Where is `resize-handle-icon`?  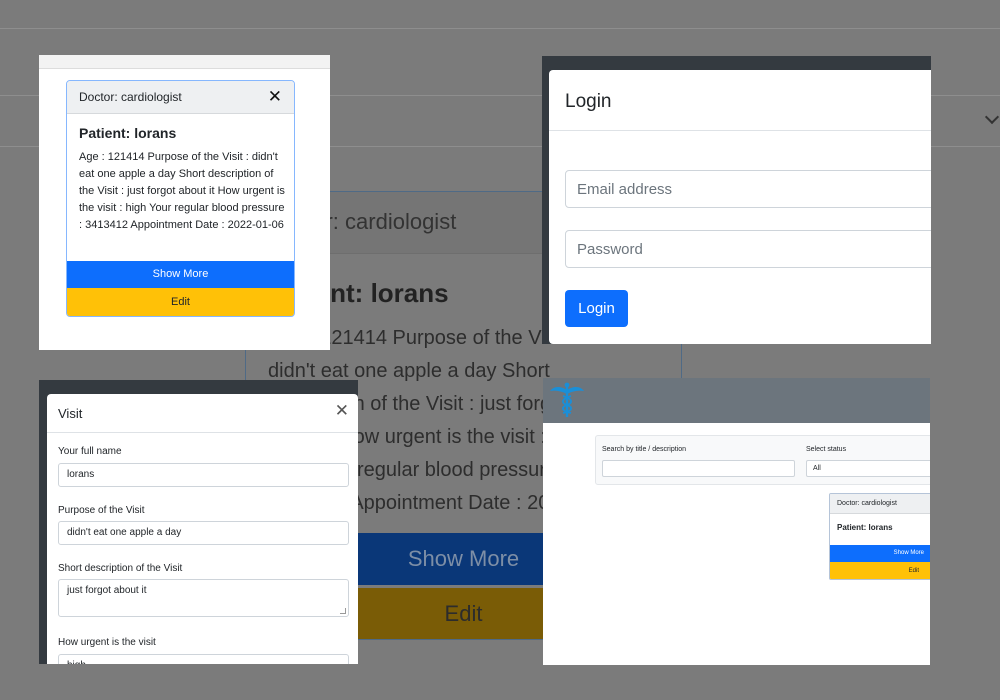
resize-handle-icon is located at coordinates (343, 611).